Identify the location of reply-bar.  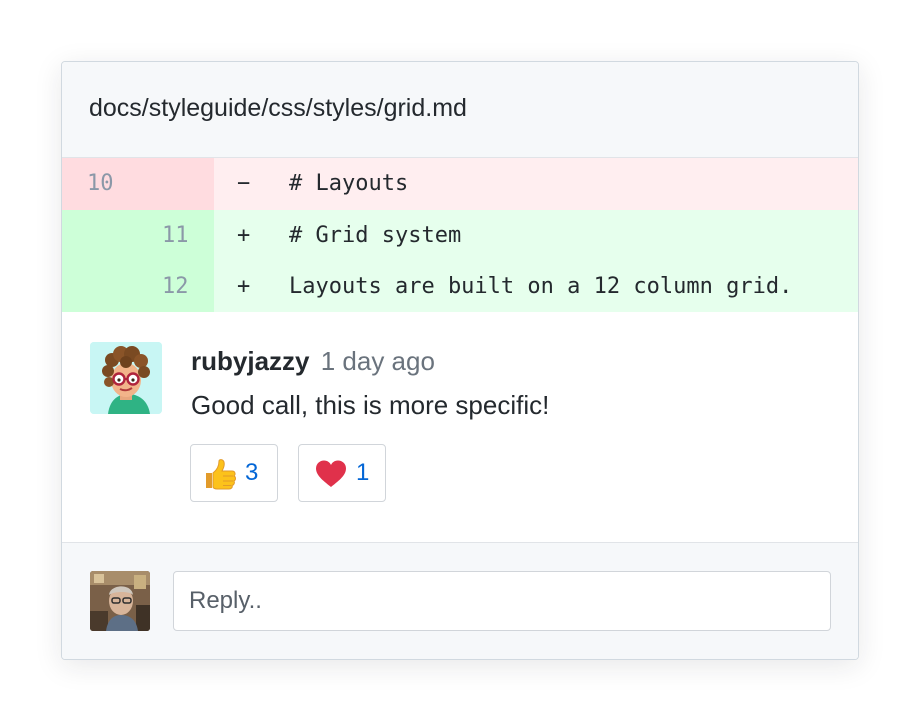
(460, 600).